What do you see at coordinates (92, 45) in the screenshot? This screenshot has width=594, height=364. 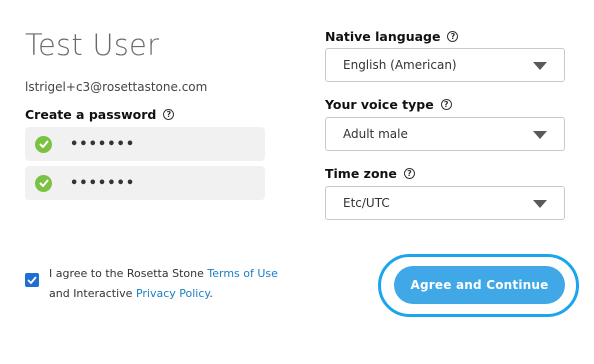 I see `user-name: Test User` at bounding box center [92, 45].